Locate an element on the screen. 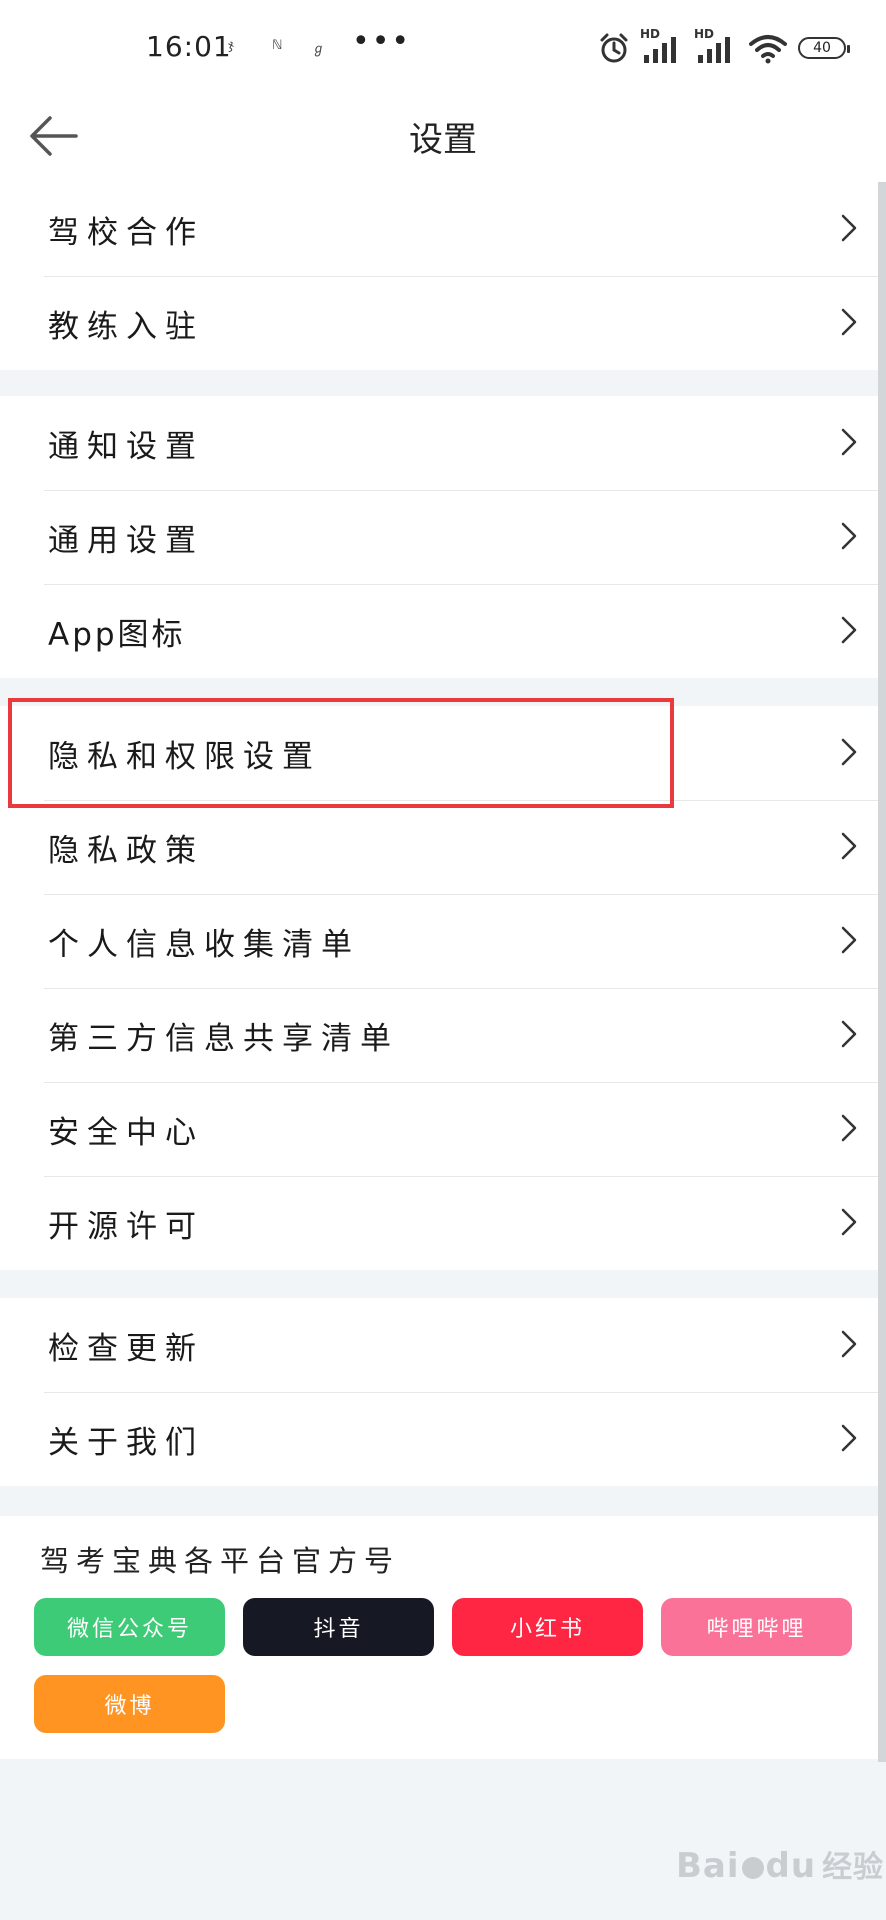 The width and height of the screenshot is (886, 1920). settings-item-label: 个人信息收集清单 is located at coordinates (204, 944).